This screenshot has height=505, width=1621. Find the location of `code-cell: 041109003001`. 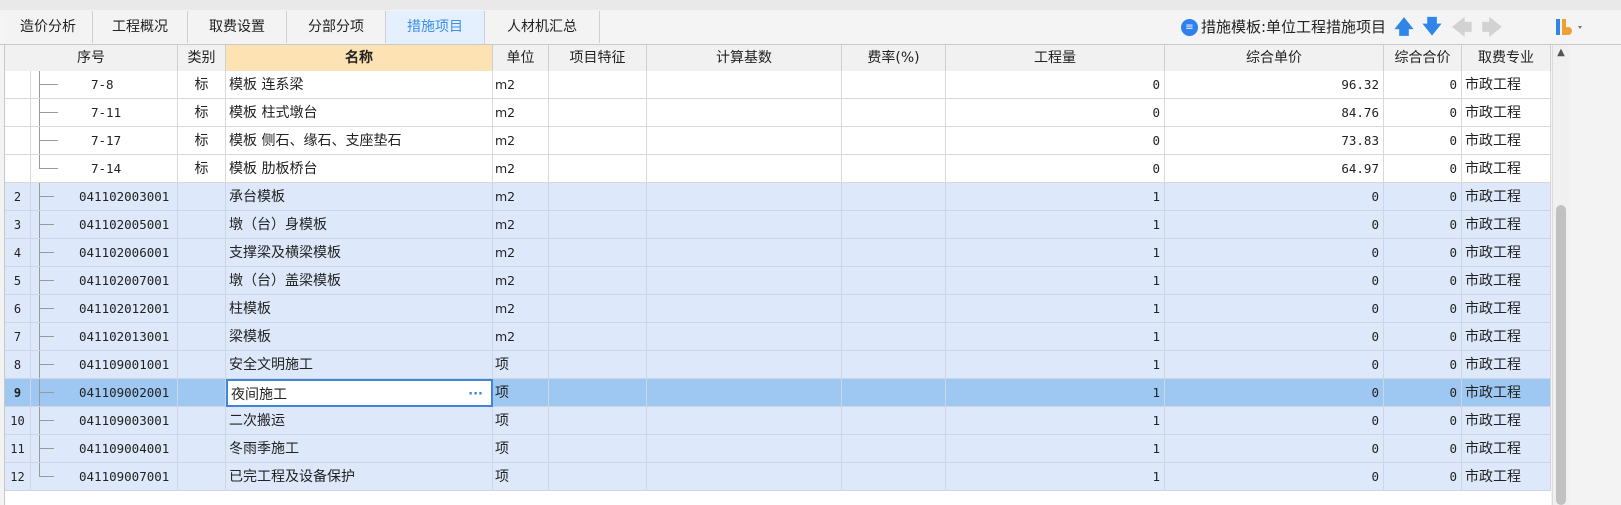

code-cell: 041109003001 is located at coordinates (104, 421).